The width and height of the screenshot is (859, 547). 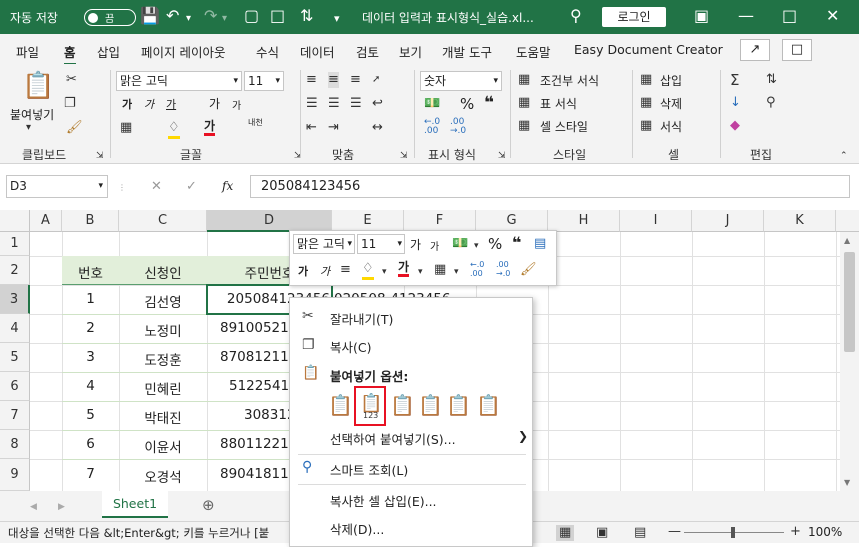 I want to click on column-header-f: F, so click(x=440, y=221).